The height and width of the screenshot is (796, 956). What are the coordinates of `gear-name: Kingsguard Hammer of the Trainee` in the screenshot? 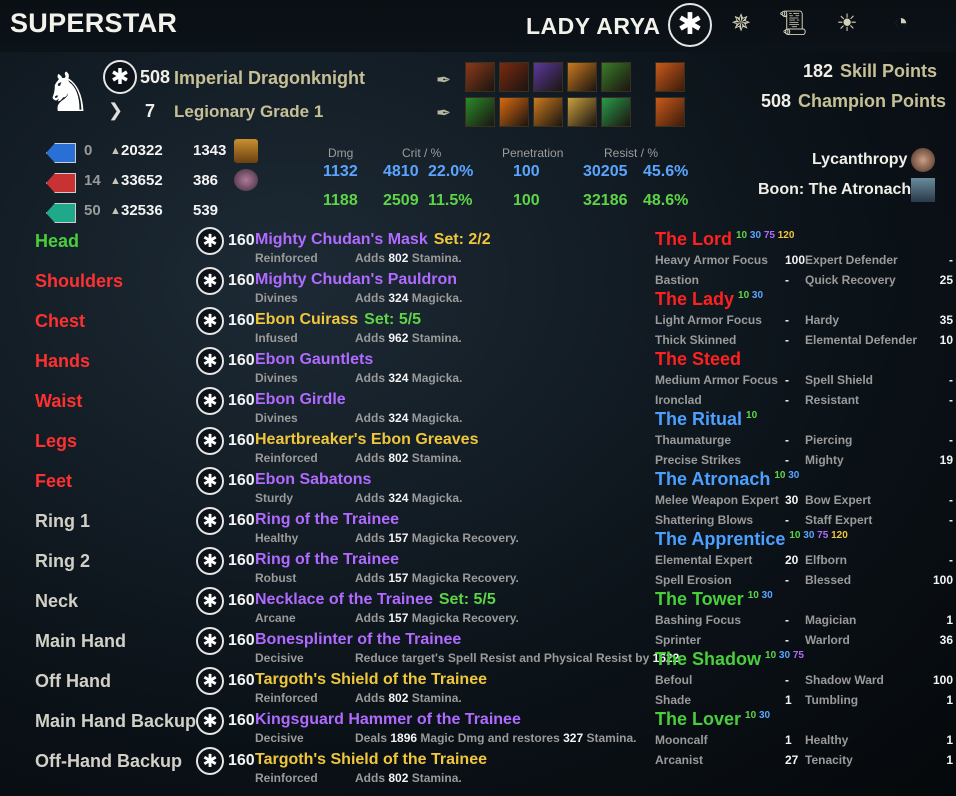 It's located at (388, 720).